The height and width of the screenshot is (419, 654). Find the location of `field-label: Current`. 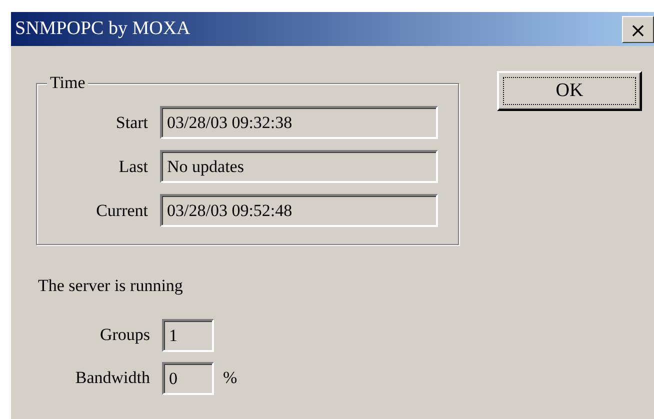

field-label: Current is located at coordinates (122, 210).